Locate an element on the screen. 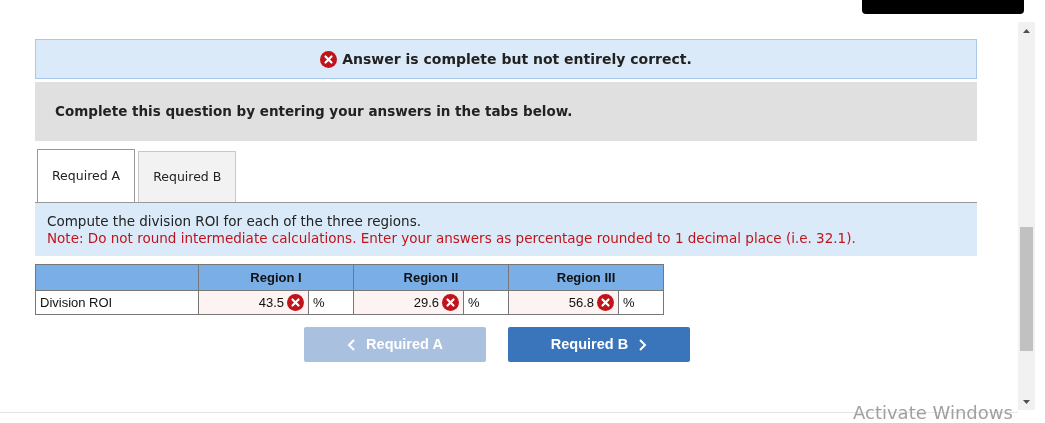  answer-field: 56.8 is located at coordinates (563, 302).